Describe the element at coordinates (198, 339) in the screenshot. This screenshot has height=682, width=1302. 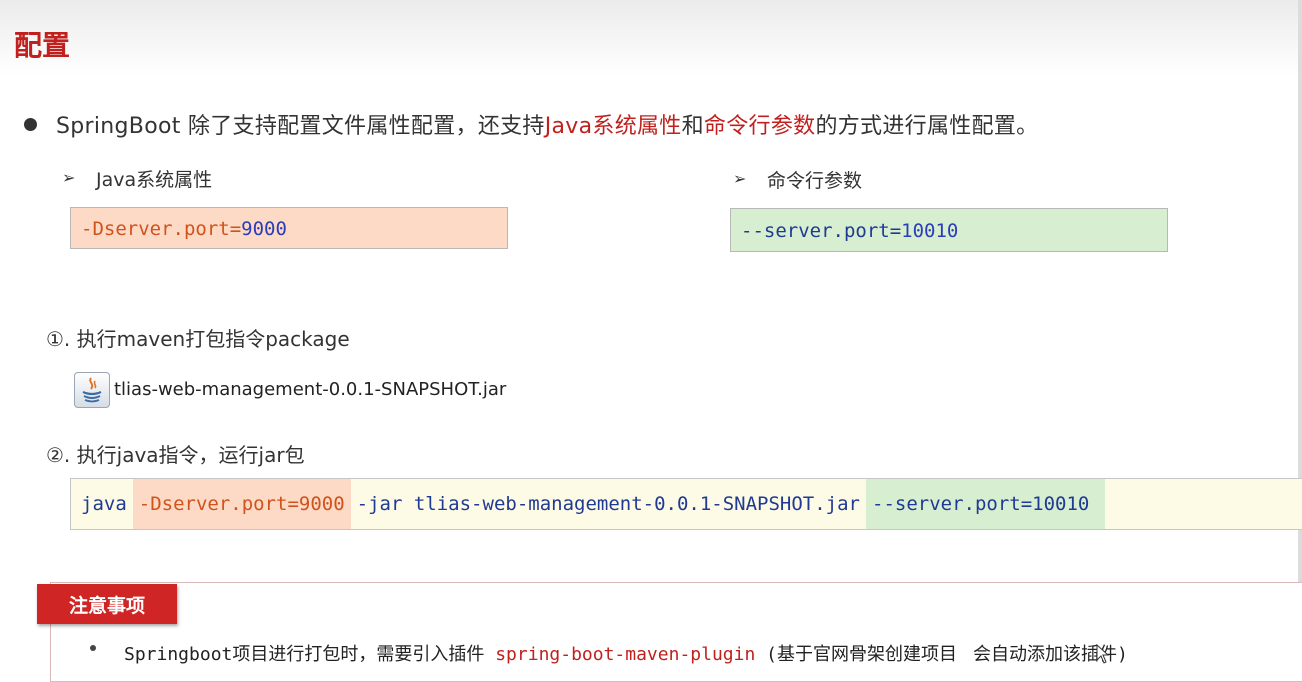
I see `step1-label: ①. 执行maven打包指令package` at that location.